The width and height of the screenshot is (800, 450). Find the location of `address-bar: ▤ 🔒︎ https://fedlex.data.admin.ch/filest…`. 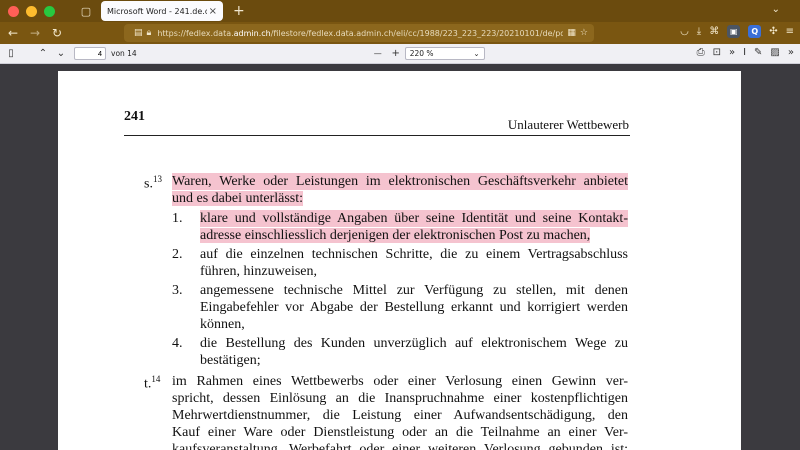

address-bar: ▤ 🔒︎ https://fedlex.data.admin.ch/filest… is located at coordinates (359, 33).